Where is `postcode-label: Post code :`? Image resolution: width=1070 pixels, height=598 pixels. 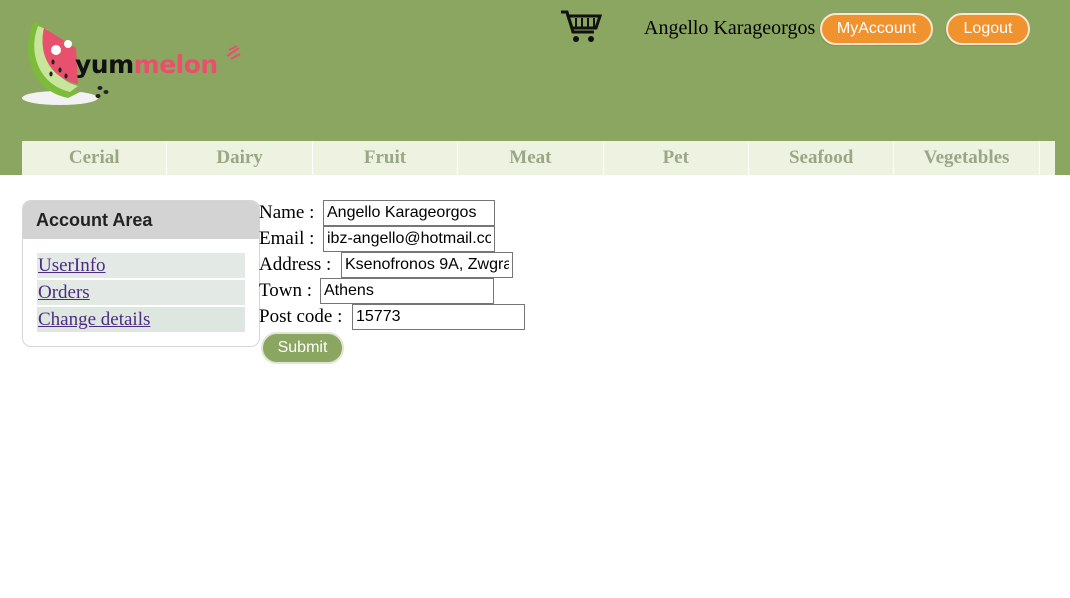
postcode-label: Post code : is located at coordinates (301, 316).